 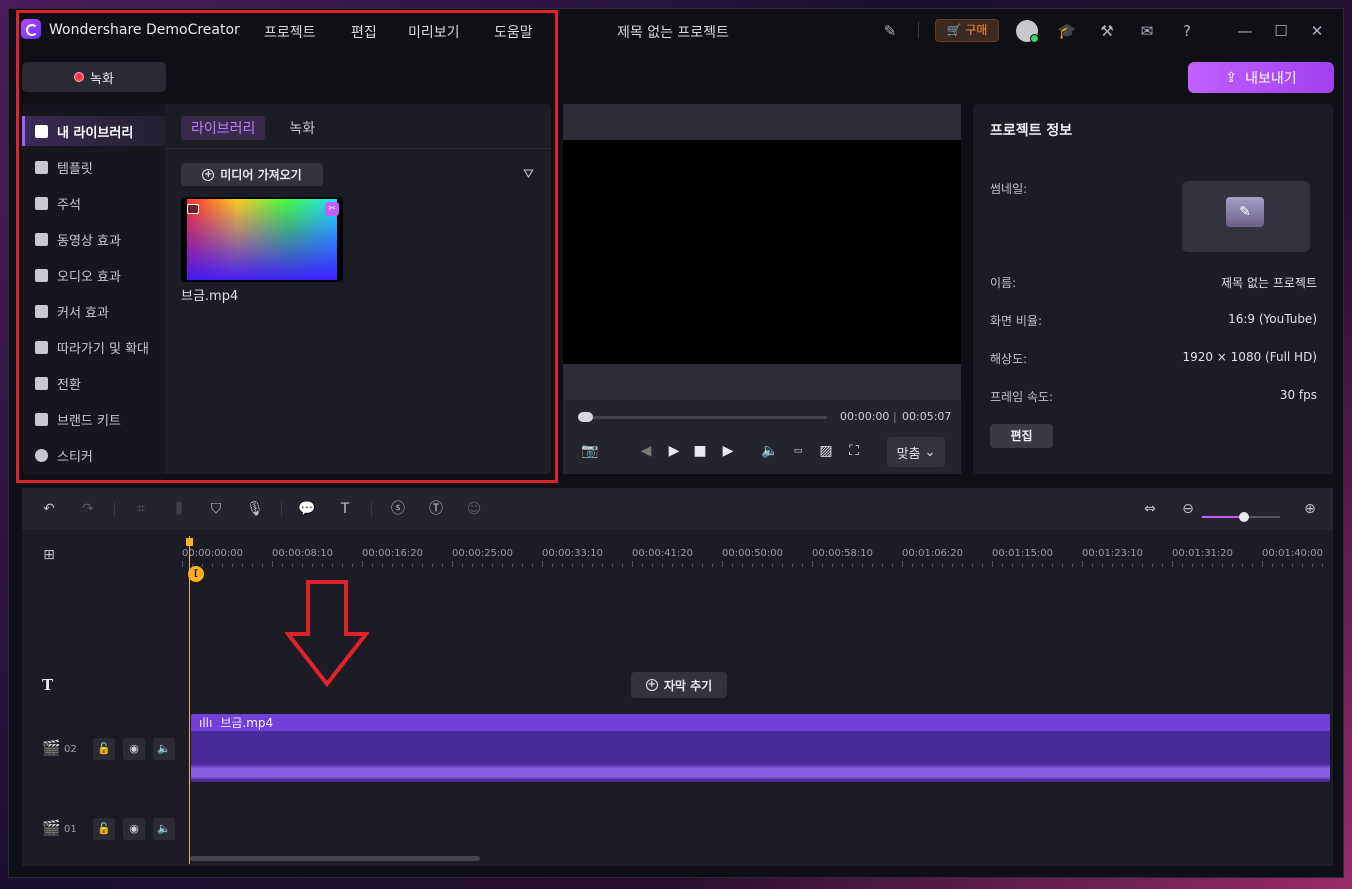 I want to click on zoom-out-icon: ⊖, so click(x=1188, y=509).